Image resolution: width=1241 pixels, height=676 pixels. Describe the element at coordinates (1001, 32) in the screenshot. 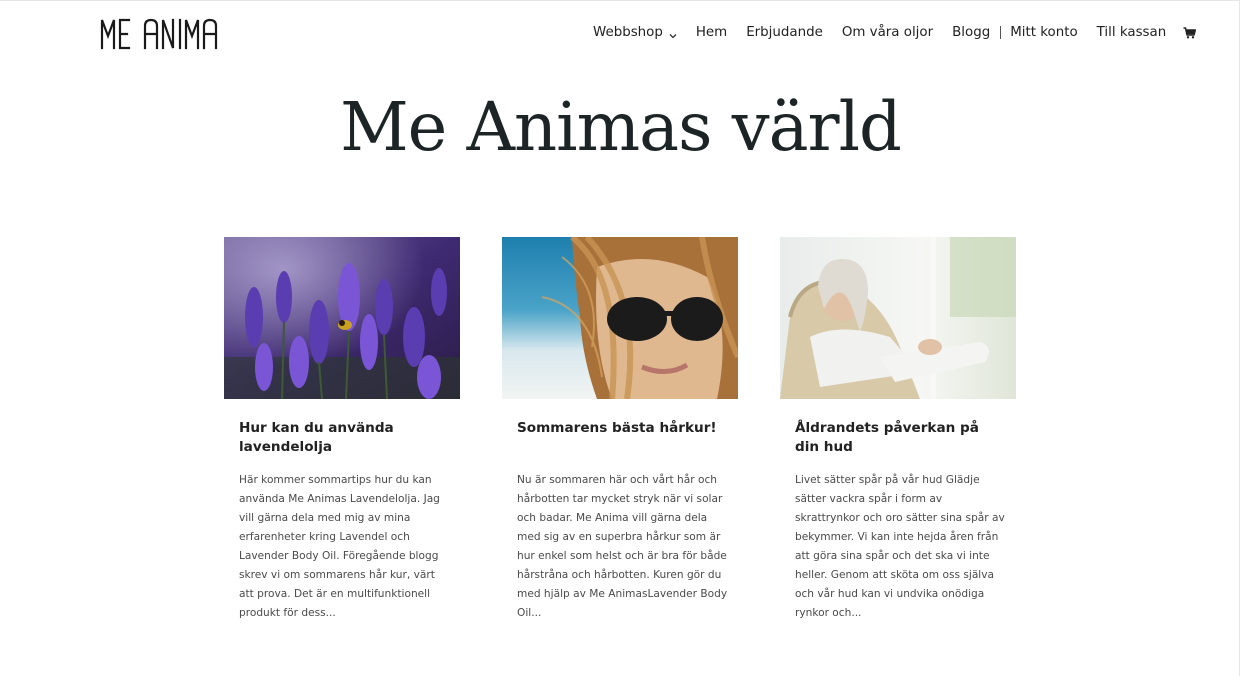

I see `nav-divider` at that location.